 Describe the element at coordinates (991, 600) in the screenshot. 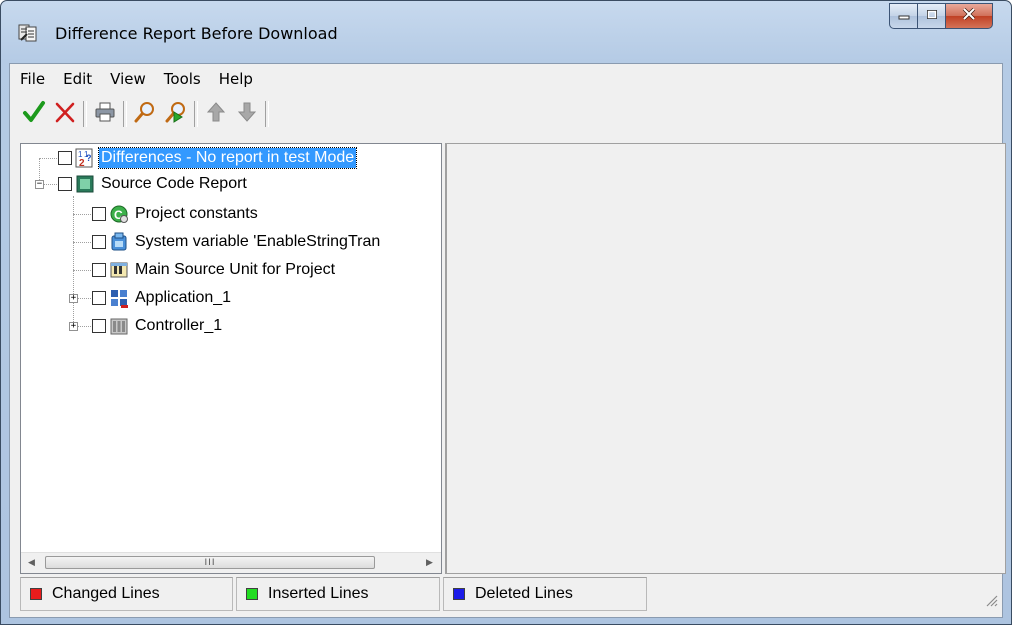

I see `resize-grip-icon` at that location.